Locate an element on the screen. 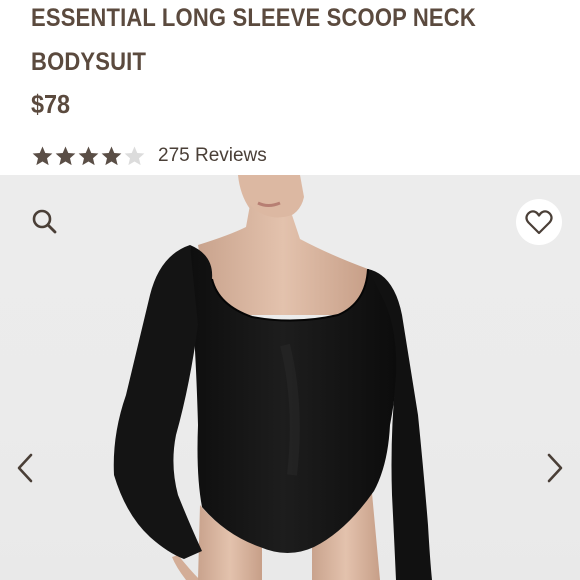 The image size is (580, 580). product-price: $78 is located at coordinates (51, 104).